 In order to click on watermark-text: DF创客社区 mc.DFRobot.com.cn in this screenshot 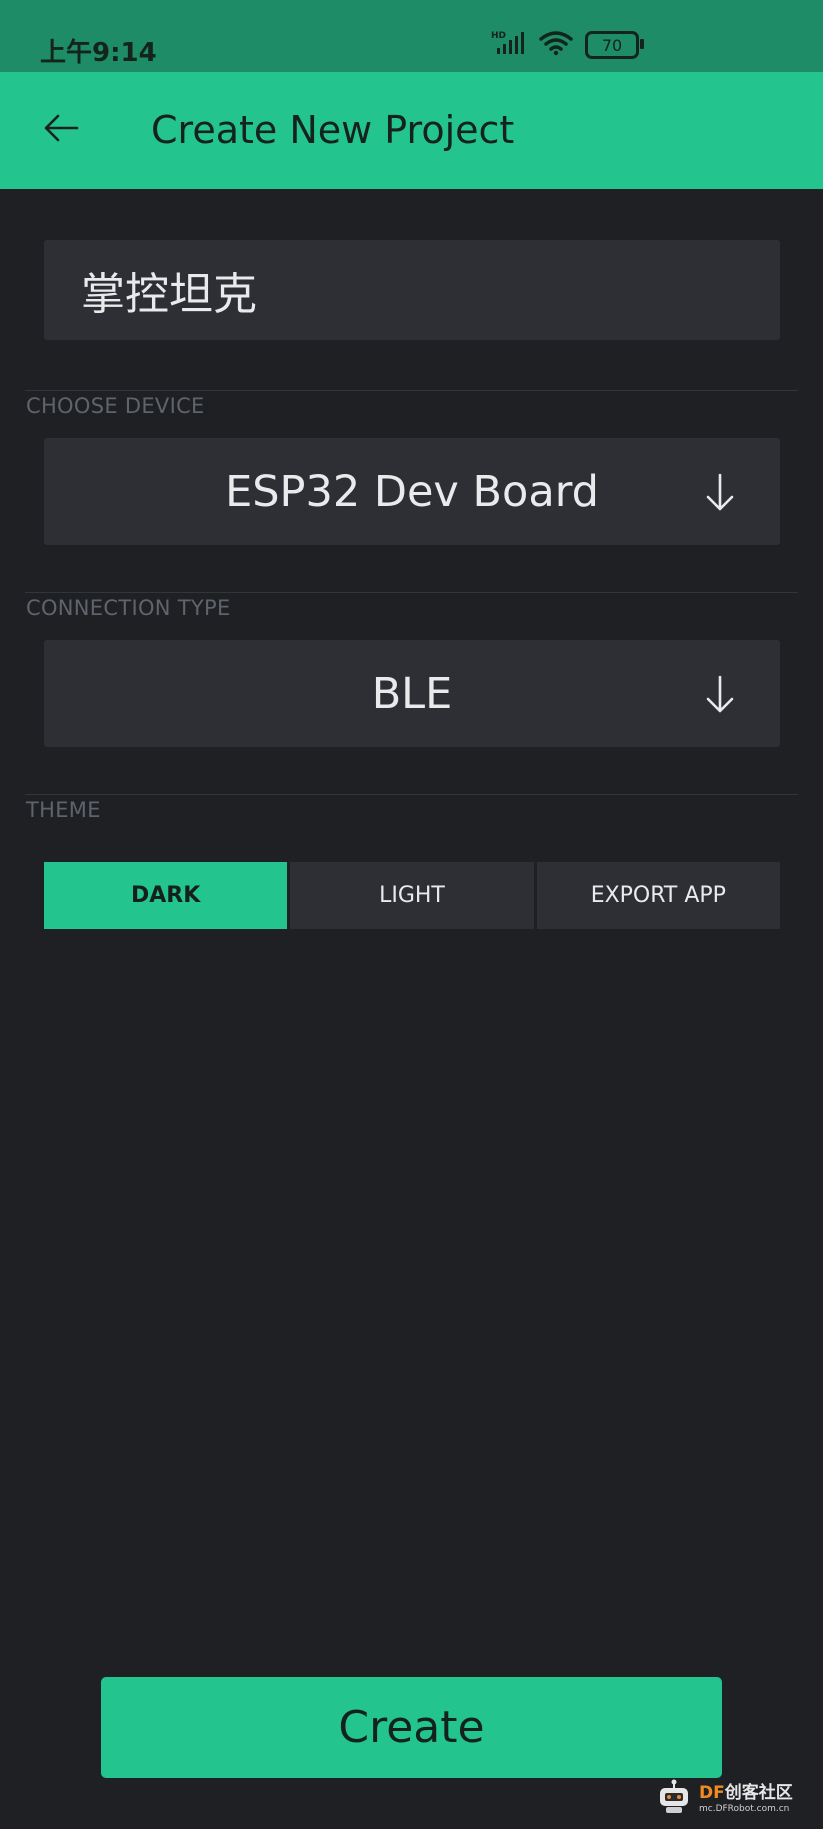, I will do `click(746, 1798)`.